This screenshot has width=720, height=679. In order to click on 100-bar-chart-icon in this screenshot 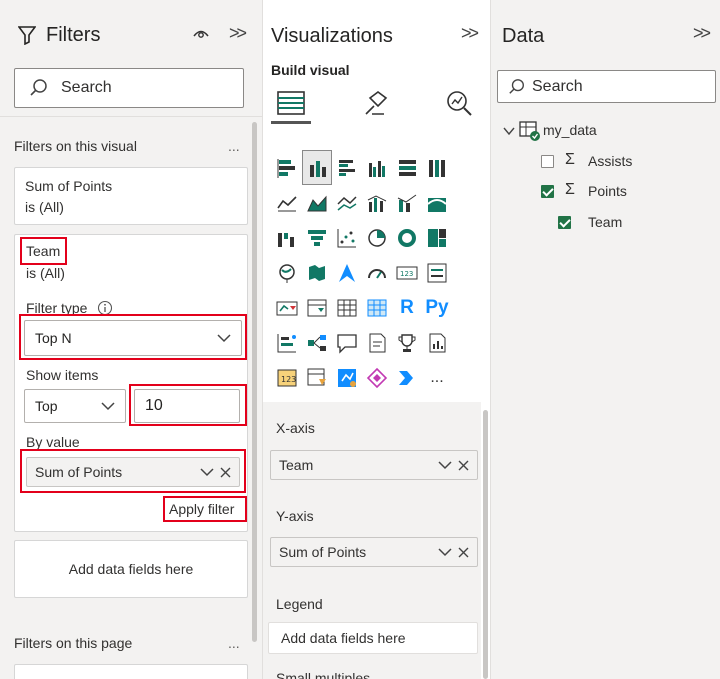, I will do `click(407, 167)`.